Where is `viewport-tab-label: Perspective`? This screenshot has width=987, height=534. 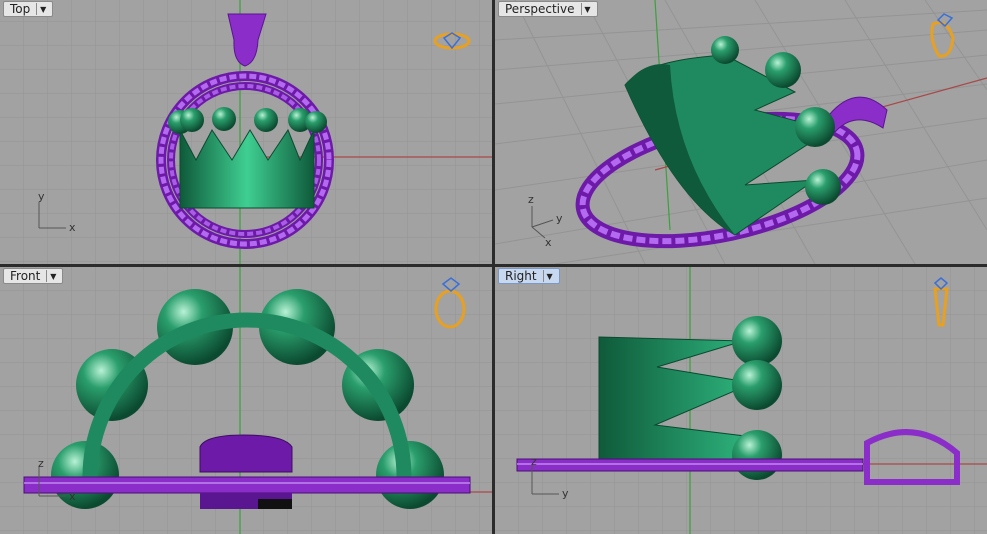 viewport-tab-label: Perspective is located at coordinates (540, 9).